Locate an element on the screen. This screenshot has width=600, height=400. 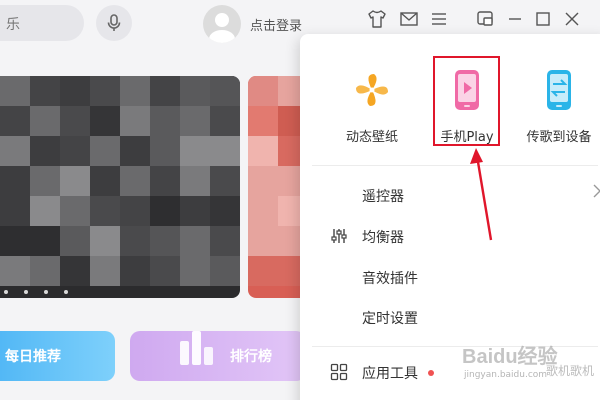
apps-grid-icon is located at coordinates (339, 372).